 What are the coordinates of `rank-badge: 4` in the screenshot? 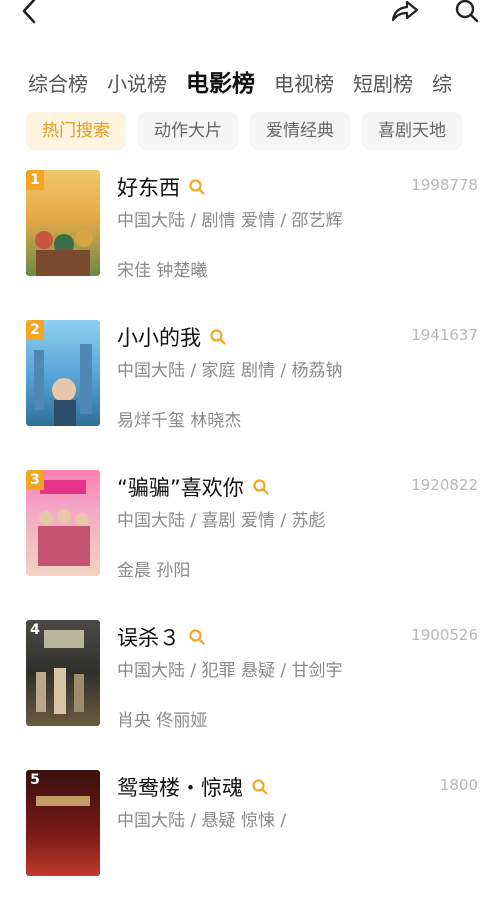 It's located at (35, 630).